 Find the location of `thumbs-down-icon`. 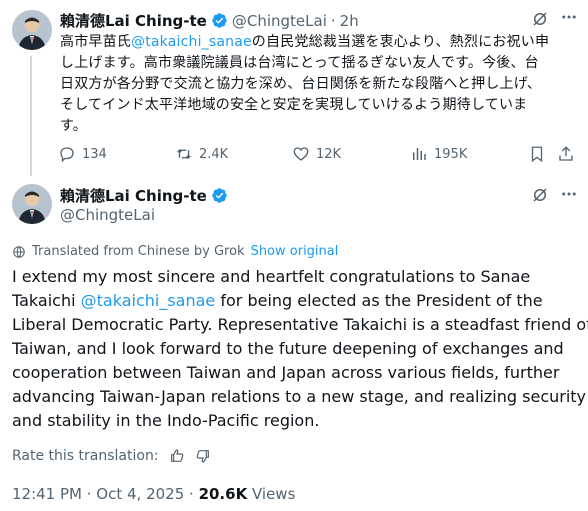

thumbs-down-icon is located at coordinates (203, 456).